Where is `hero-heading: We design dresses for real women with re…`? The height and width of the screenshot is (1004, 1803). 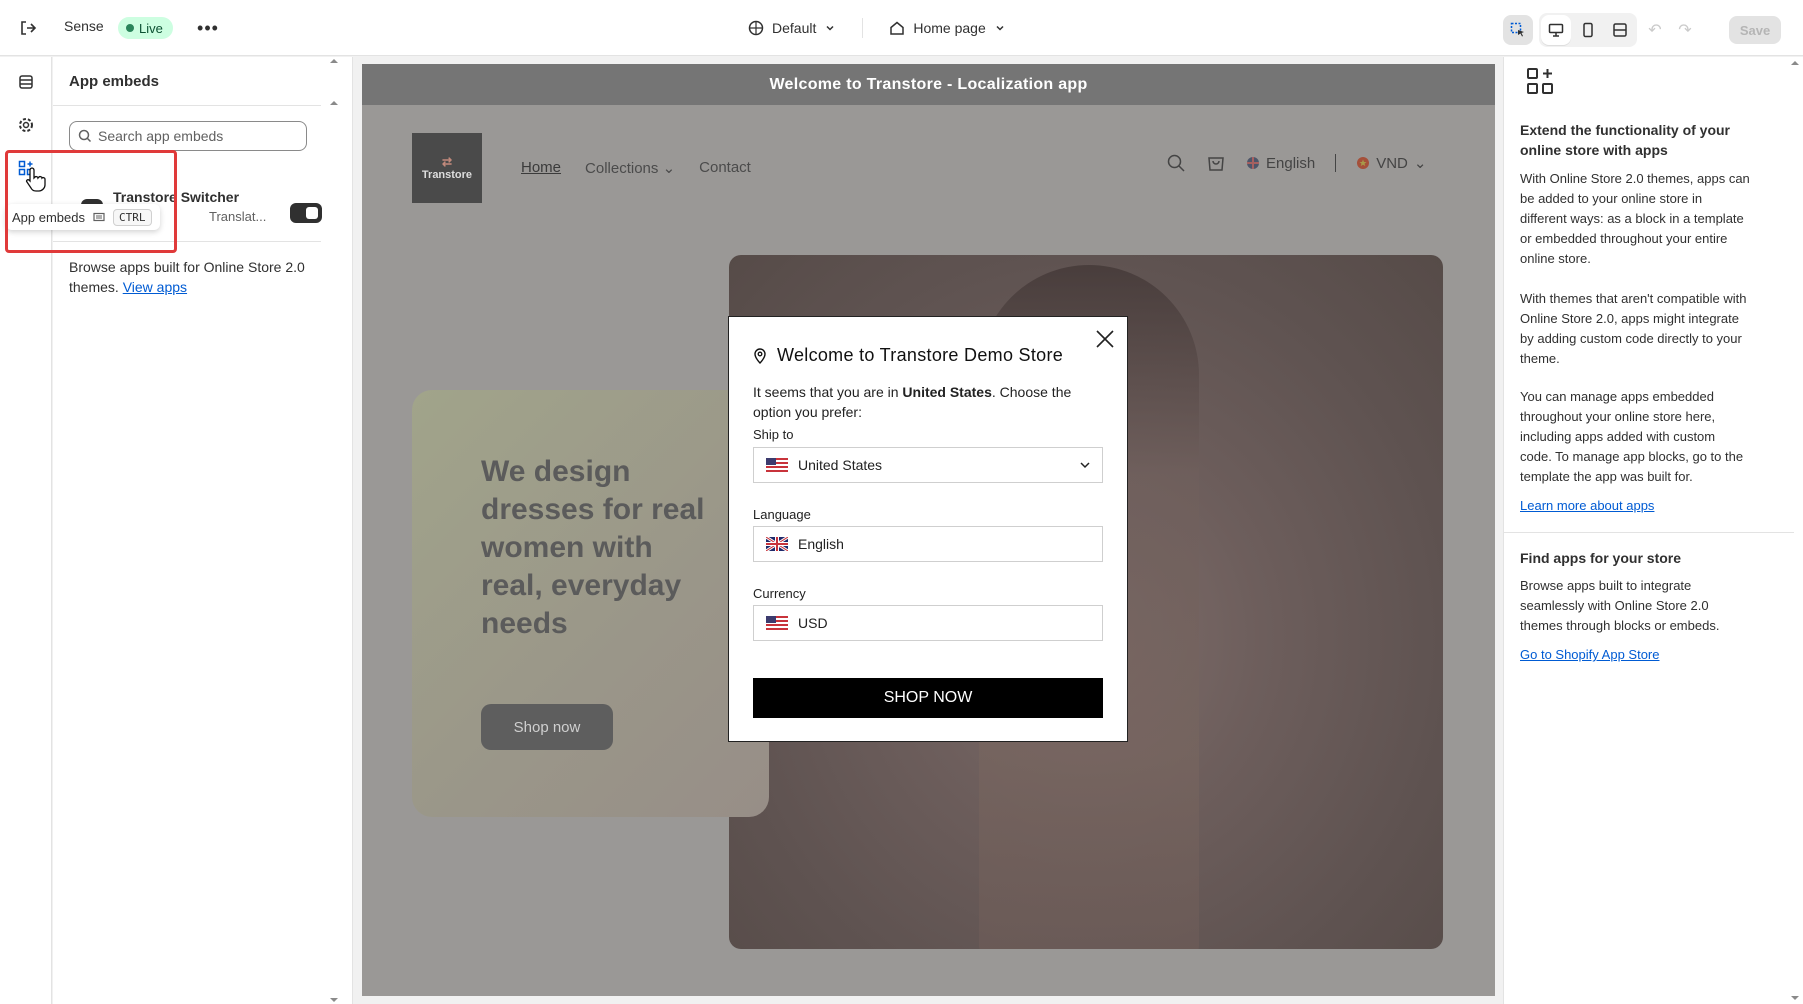 hero-heading: We design dresses for real women with re… is located at coordinates (593, 547).